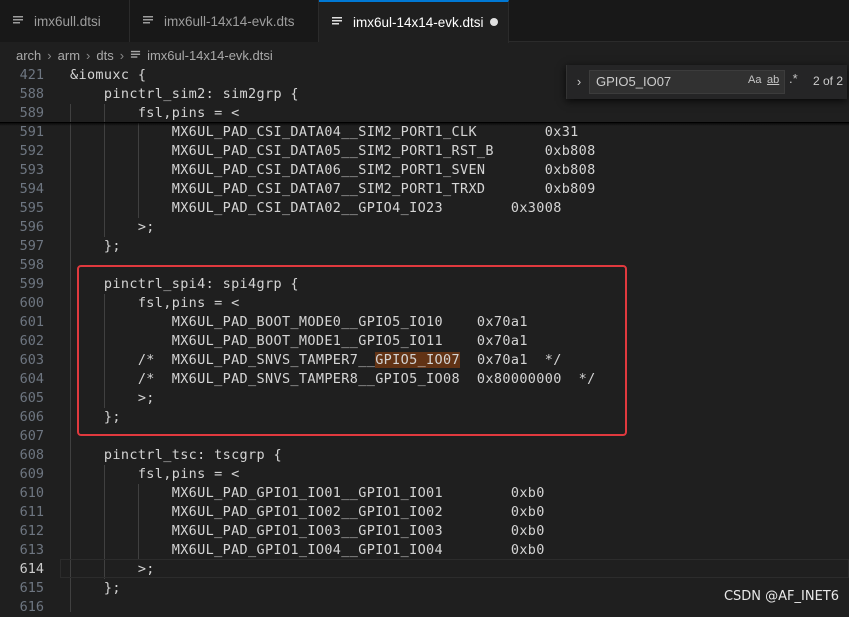 This screenshot has width=849, height=617. Describe the element at coordinates (22, 94) in the screenshot. I see `line-number: 588` at that location.